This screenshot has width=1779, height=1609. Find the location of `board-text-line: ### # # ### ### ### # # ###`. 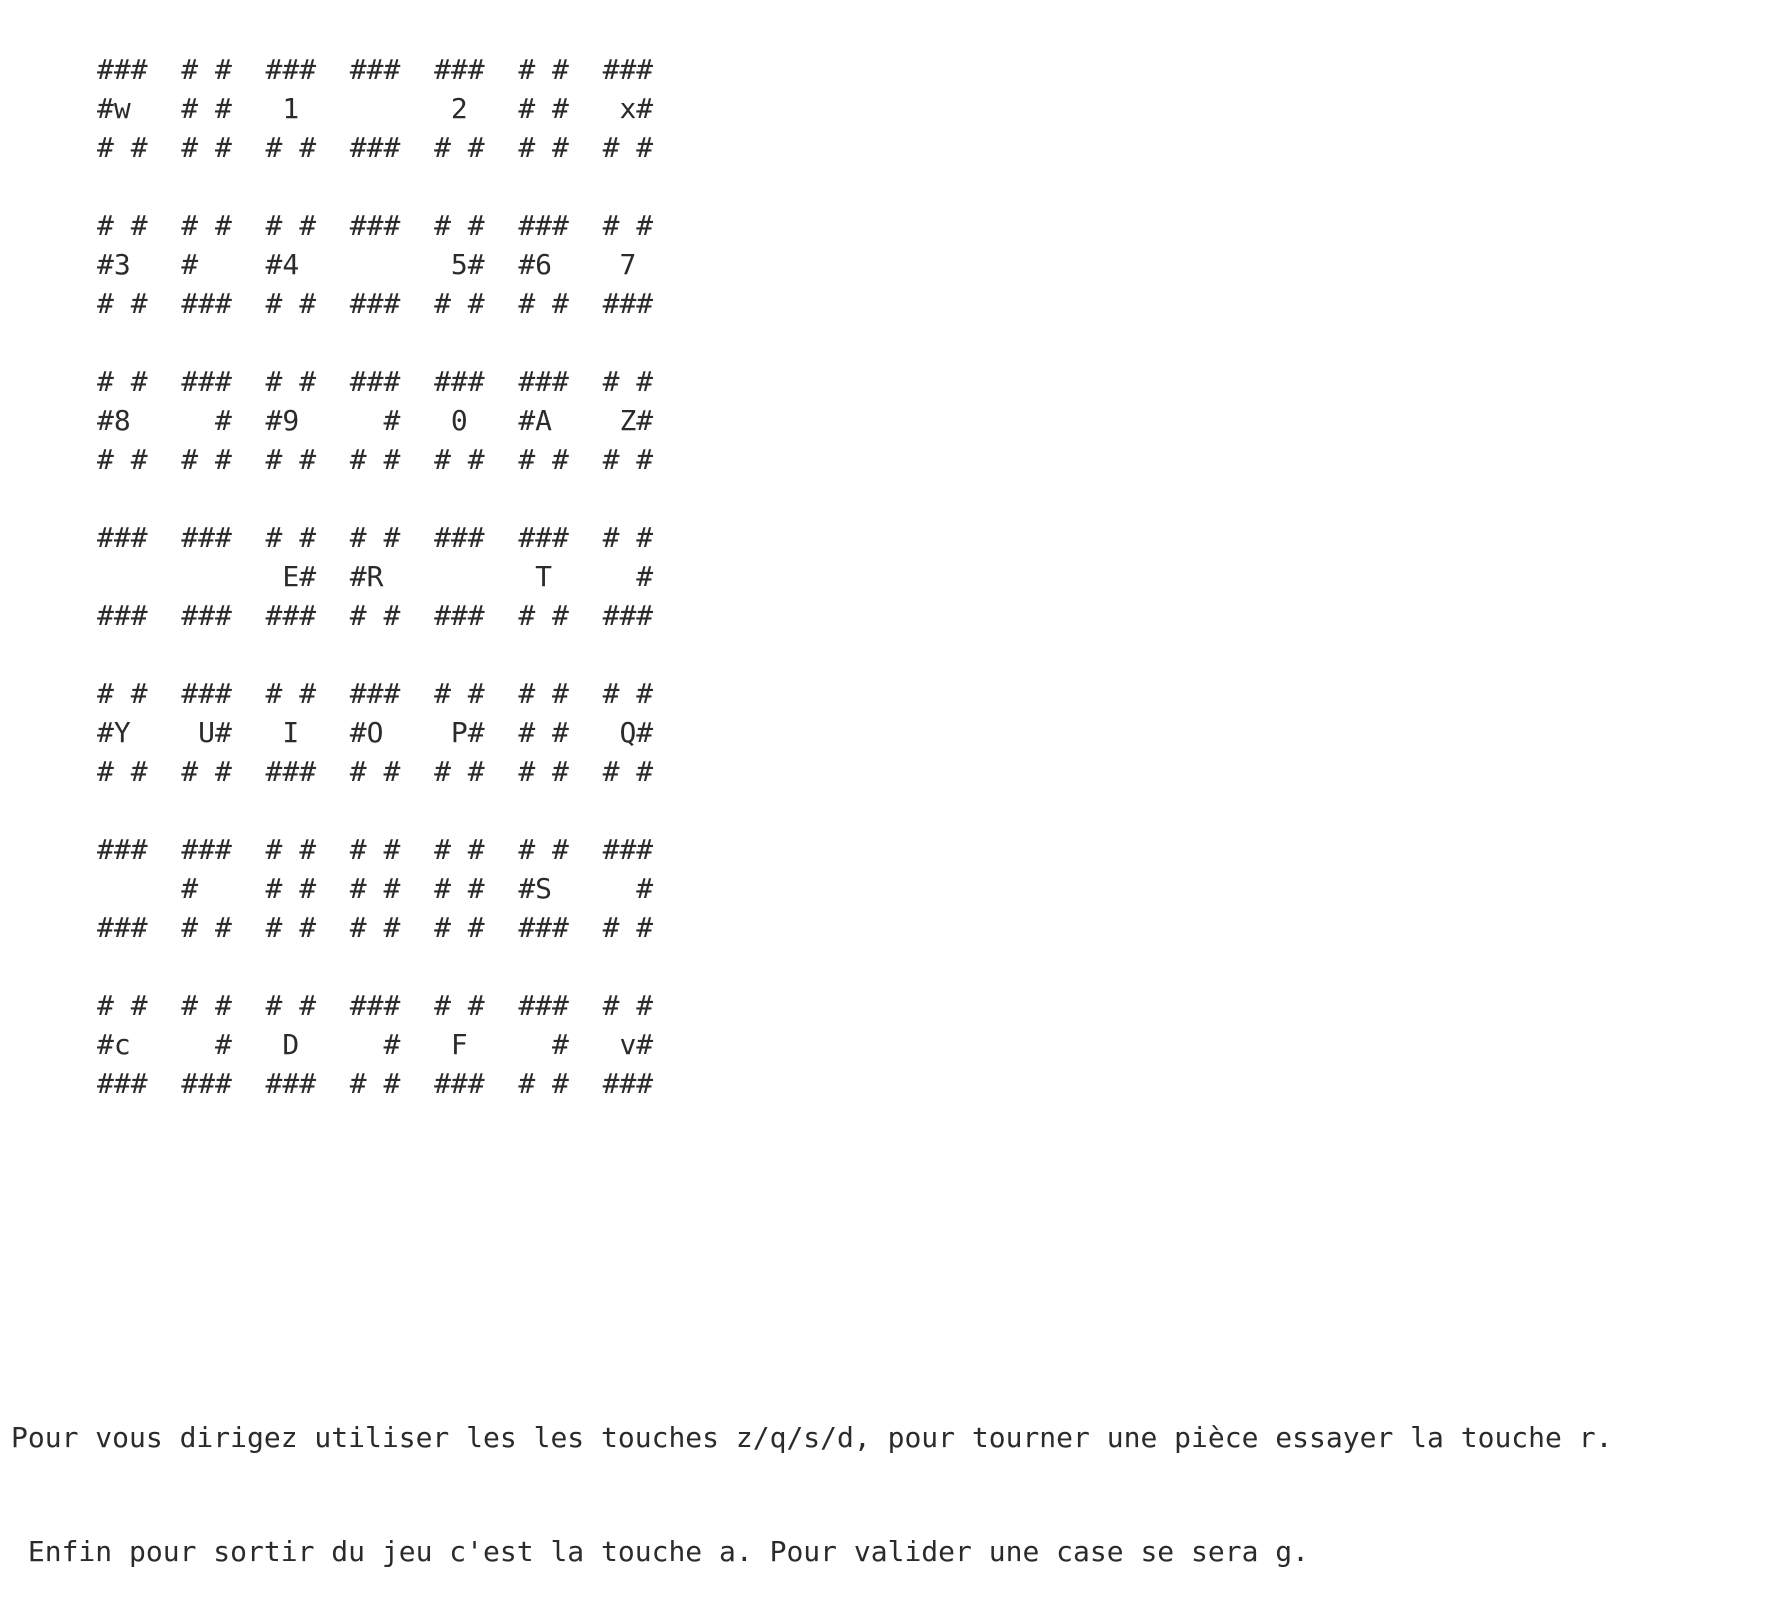

board-text-line: ### # # ### ### ### # # ### is located at coordinates (375, 69).